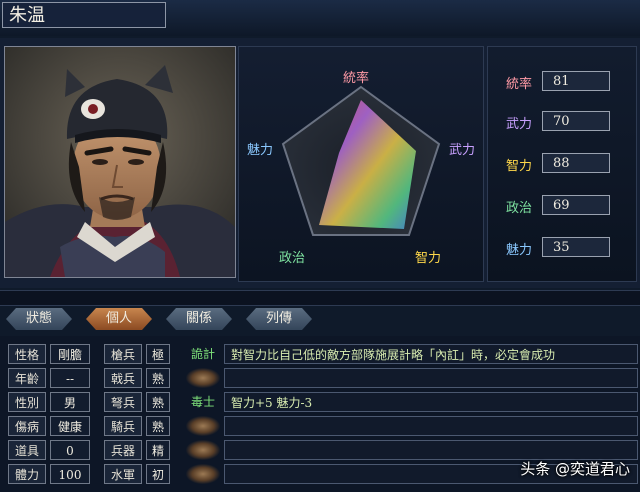  What do you see at coordinates (70, 426) in the screenshot?
I see `personal-value-health: 健康` at bounding box center [70, 426].